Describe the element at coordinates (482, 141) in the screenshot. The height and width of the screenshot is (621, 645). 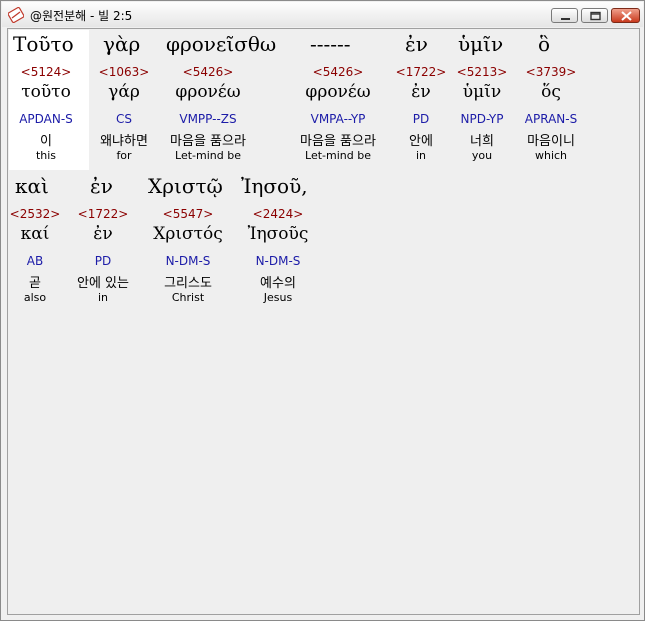
I see `korean-gloss: 너희` at that location.